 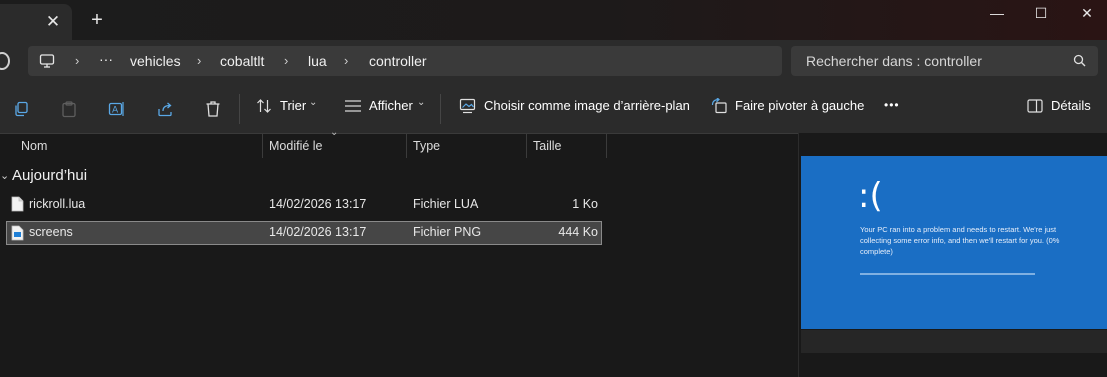 What do you see at coordinates (155, 61) in the screenshot?
I see `breadcrumb-vehicles: vehicles` at bounding box center [155, 61].